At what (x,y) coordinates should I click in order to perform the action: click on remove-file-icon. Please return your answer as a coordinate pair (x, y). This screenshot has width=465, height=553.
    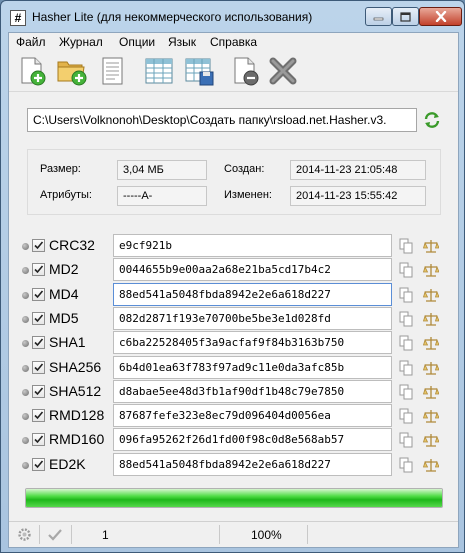
    Looking at the image, I should click on (246, 71).